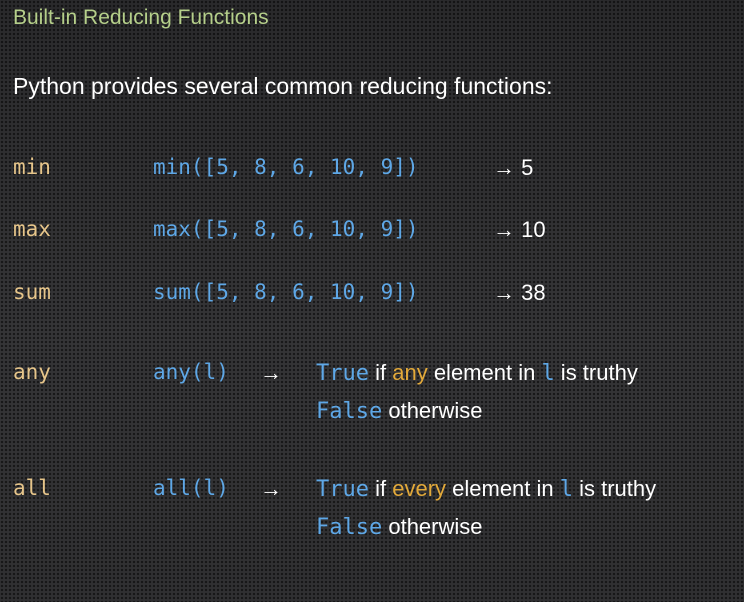 This screenshot has height=602, width=744. Describe the element at coordinates (271, 488) in the screenshot. I see `function-arrow-all: →` at that location.